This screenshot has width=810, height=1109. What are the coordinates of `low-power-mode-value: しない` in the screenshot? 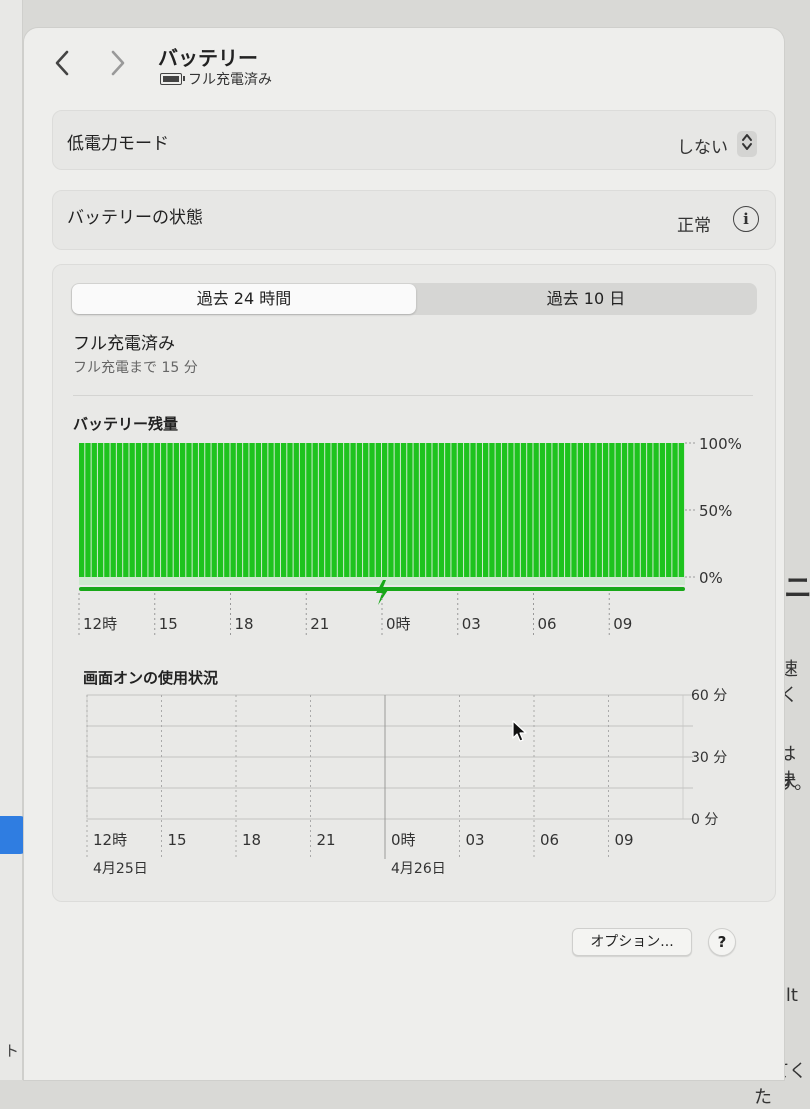 It's located at (702, 145).